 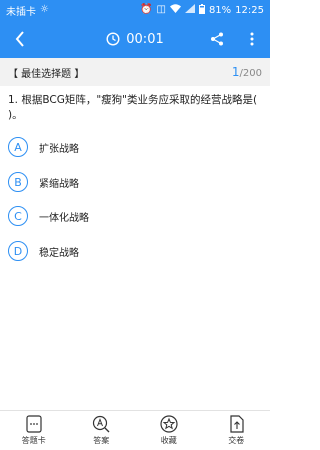 I want to click on submit-exam-button: 交卷, so click(x=237, y=430).